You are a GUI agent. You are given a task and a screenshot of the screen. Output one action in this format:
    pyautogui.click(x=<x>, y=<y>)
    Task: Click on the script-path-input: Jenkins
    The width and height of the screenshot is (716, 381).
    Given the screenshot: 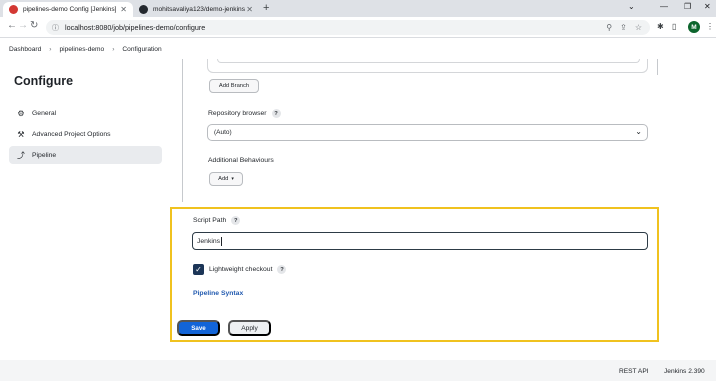 What is the action you would take?
    pyautogui.click(x=420, y=241)
    